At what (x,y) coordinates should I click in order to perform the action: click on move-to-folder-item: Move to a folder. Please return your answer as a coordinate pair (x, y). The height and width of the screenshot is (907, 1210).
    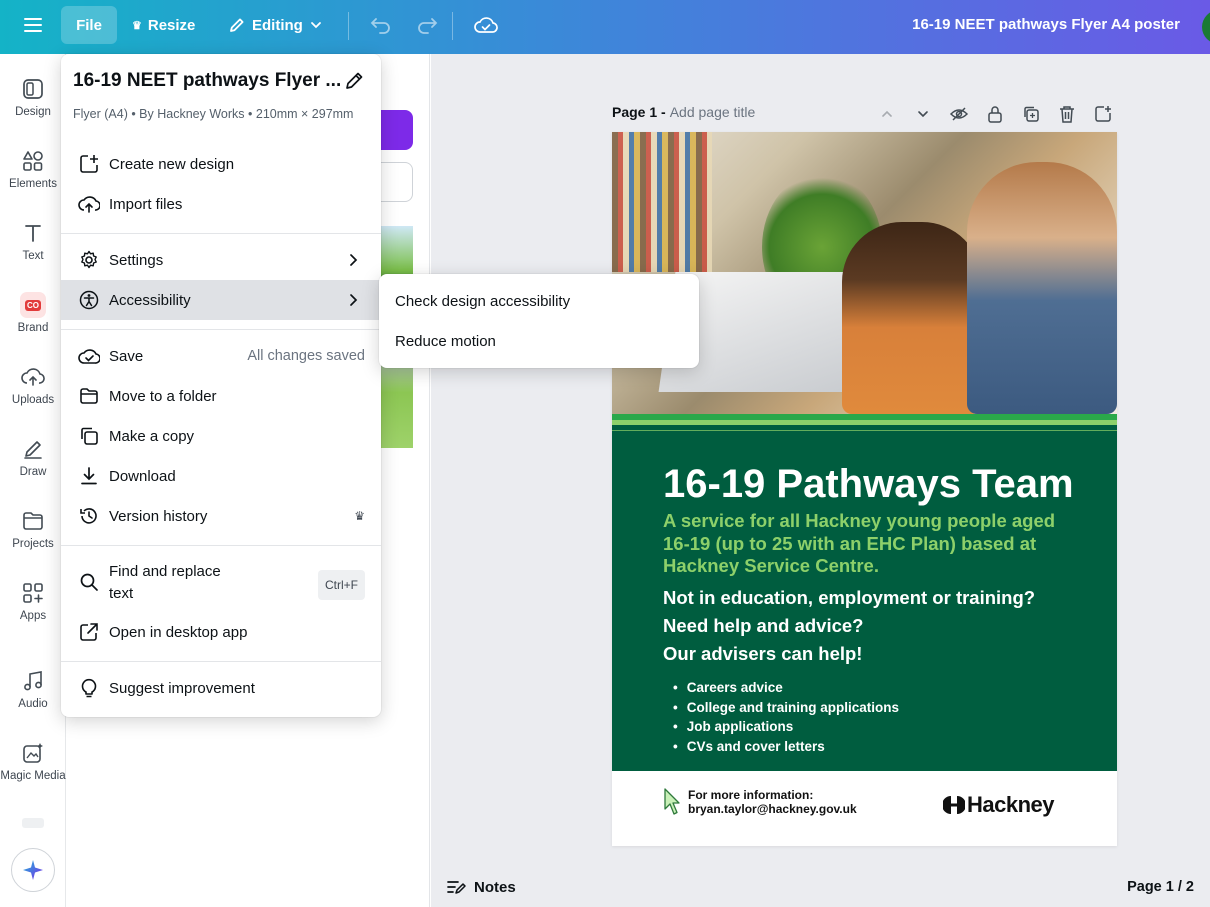
    Looking at the image, I should click on (221, 396).